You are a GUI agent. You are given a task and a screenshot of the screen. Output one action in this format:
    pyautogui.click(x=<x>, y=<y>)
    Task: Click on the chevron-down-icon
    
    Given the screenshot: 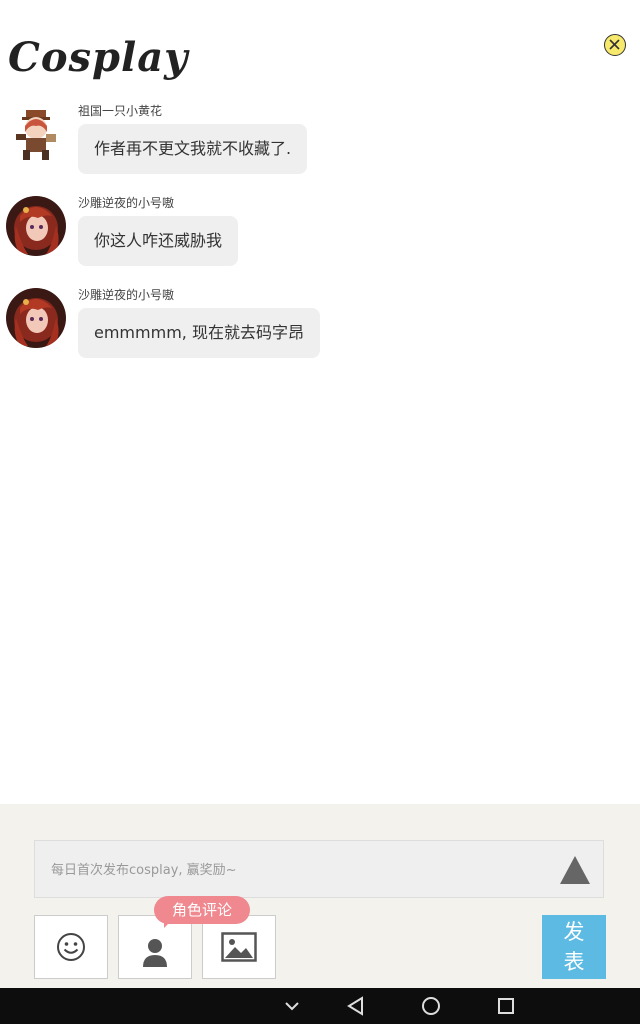 What is the action you would take?
    pyautogui.click(x=292, y=1006)
    